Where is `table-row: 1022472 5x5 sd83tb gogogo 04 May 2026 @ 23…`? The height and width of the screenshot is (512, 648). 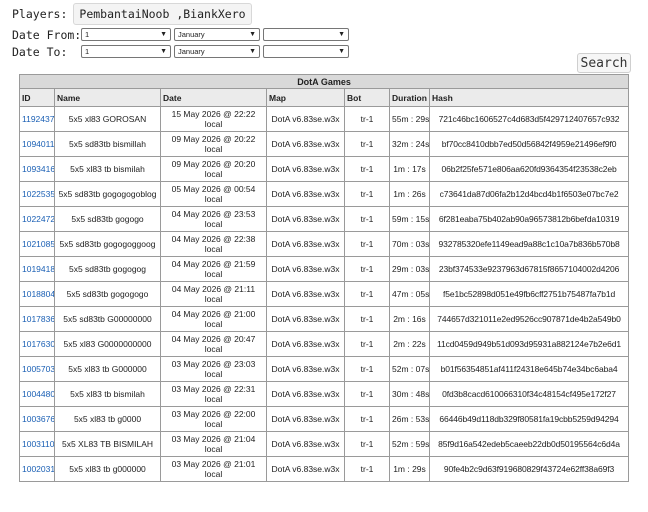 table-row: 1022472 5x5 sd83tb gogogo 04 May 2026 @ 23… is located at coordinates (324, 219).